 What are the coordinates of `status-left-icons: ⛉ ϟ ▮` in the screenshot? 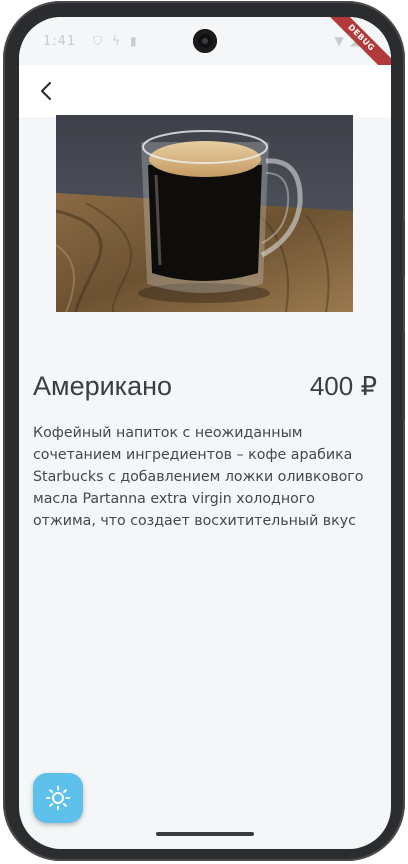 It's located at (115, 41).